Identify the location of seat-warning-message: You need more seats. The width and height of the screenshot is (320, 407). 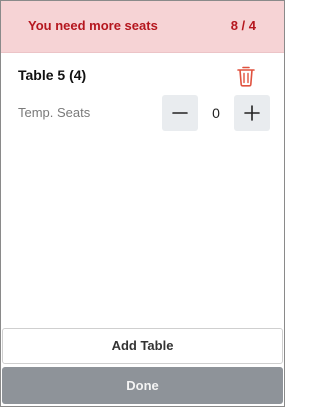
(93, 25).